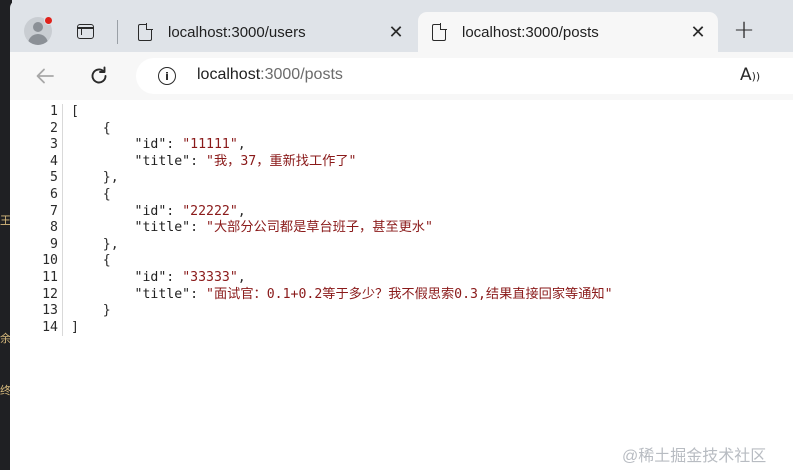 Image resolution: width=793 pixels, height=470 pixels. What do you see at coordinates (530, 32) in the screenshot?
I see `tab-title: localhost:3000/posts` at bounding box center [530, 32].